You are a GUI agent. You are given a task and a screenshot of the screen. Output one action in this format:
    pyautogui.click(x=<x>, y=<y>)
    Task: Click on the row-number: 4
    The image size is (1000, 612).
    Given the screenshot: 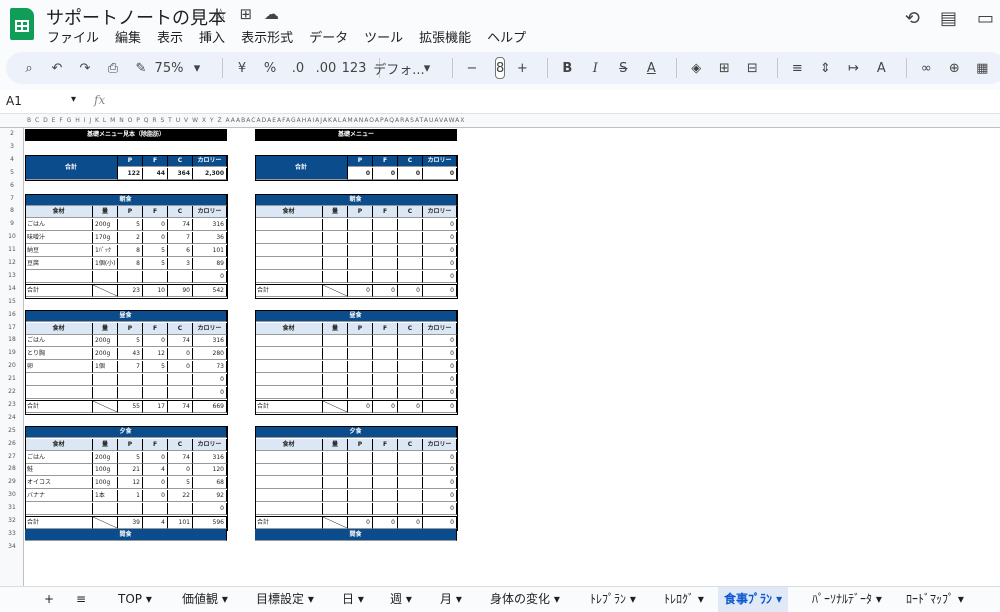 What is the action you would take?
    pyautogui.click(x=12, y=159)
    